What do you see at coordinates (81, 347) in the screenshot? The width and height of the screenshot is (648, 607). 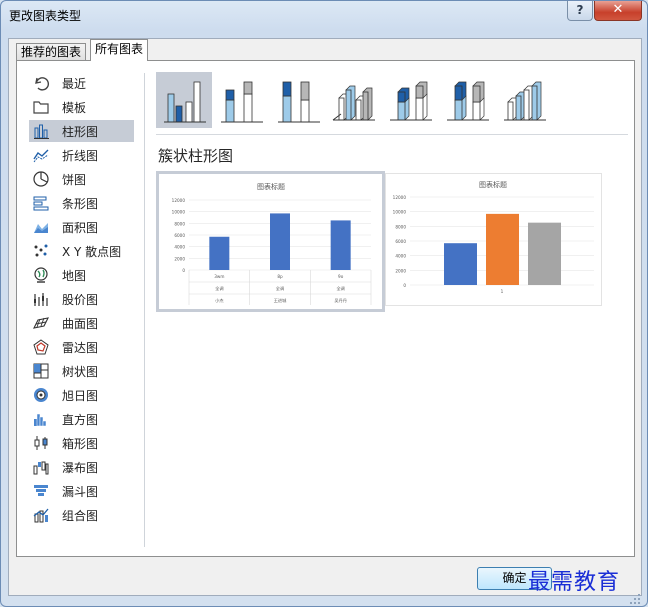 I see `category-item-radar-chart: 雷达图` at bounding box center [81, 347].